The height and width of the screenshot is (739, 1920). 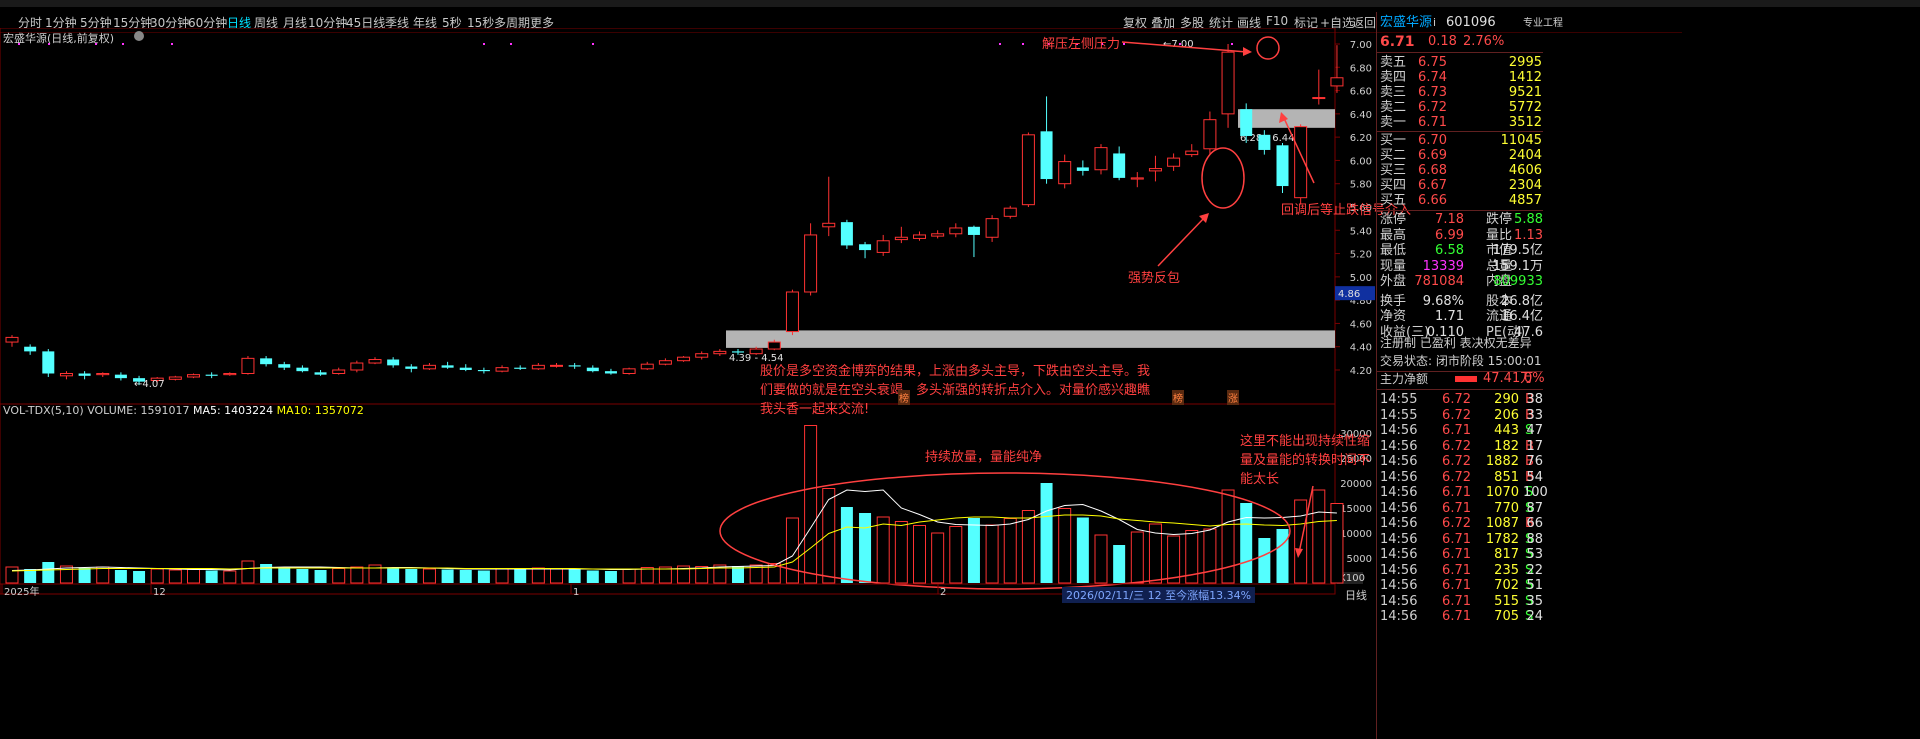 I want to click on tick-row: 54, so click(x=1534, y=477).